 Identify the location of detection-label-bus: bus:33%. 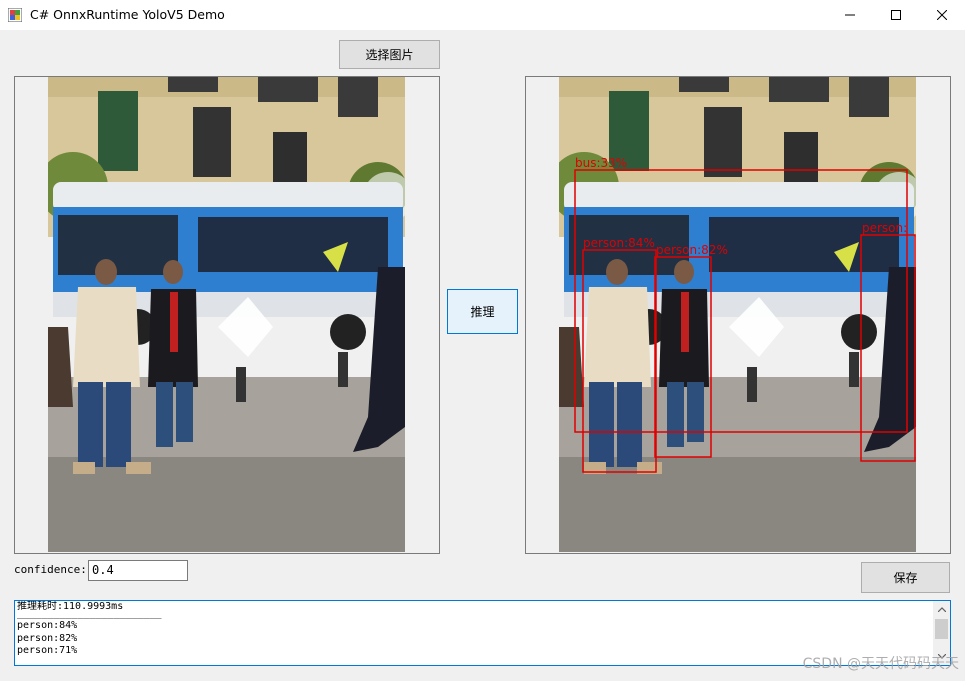
(601, 163).